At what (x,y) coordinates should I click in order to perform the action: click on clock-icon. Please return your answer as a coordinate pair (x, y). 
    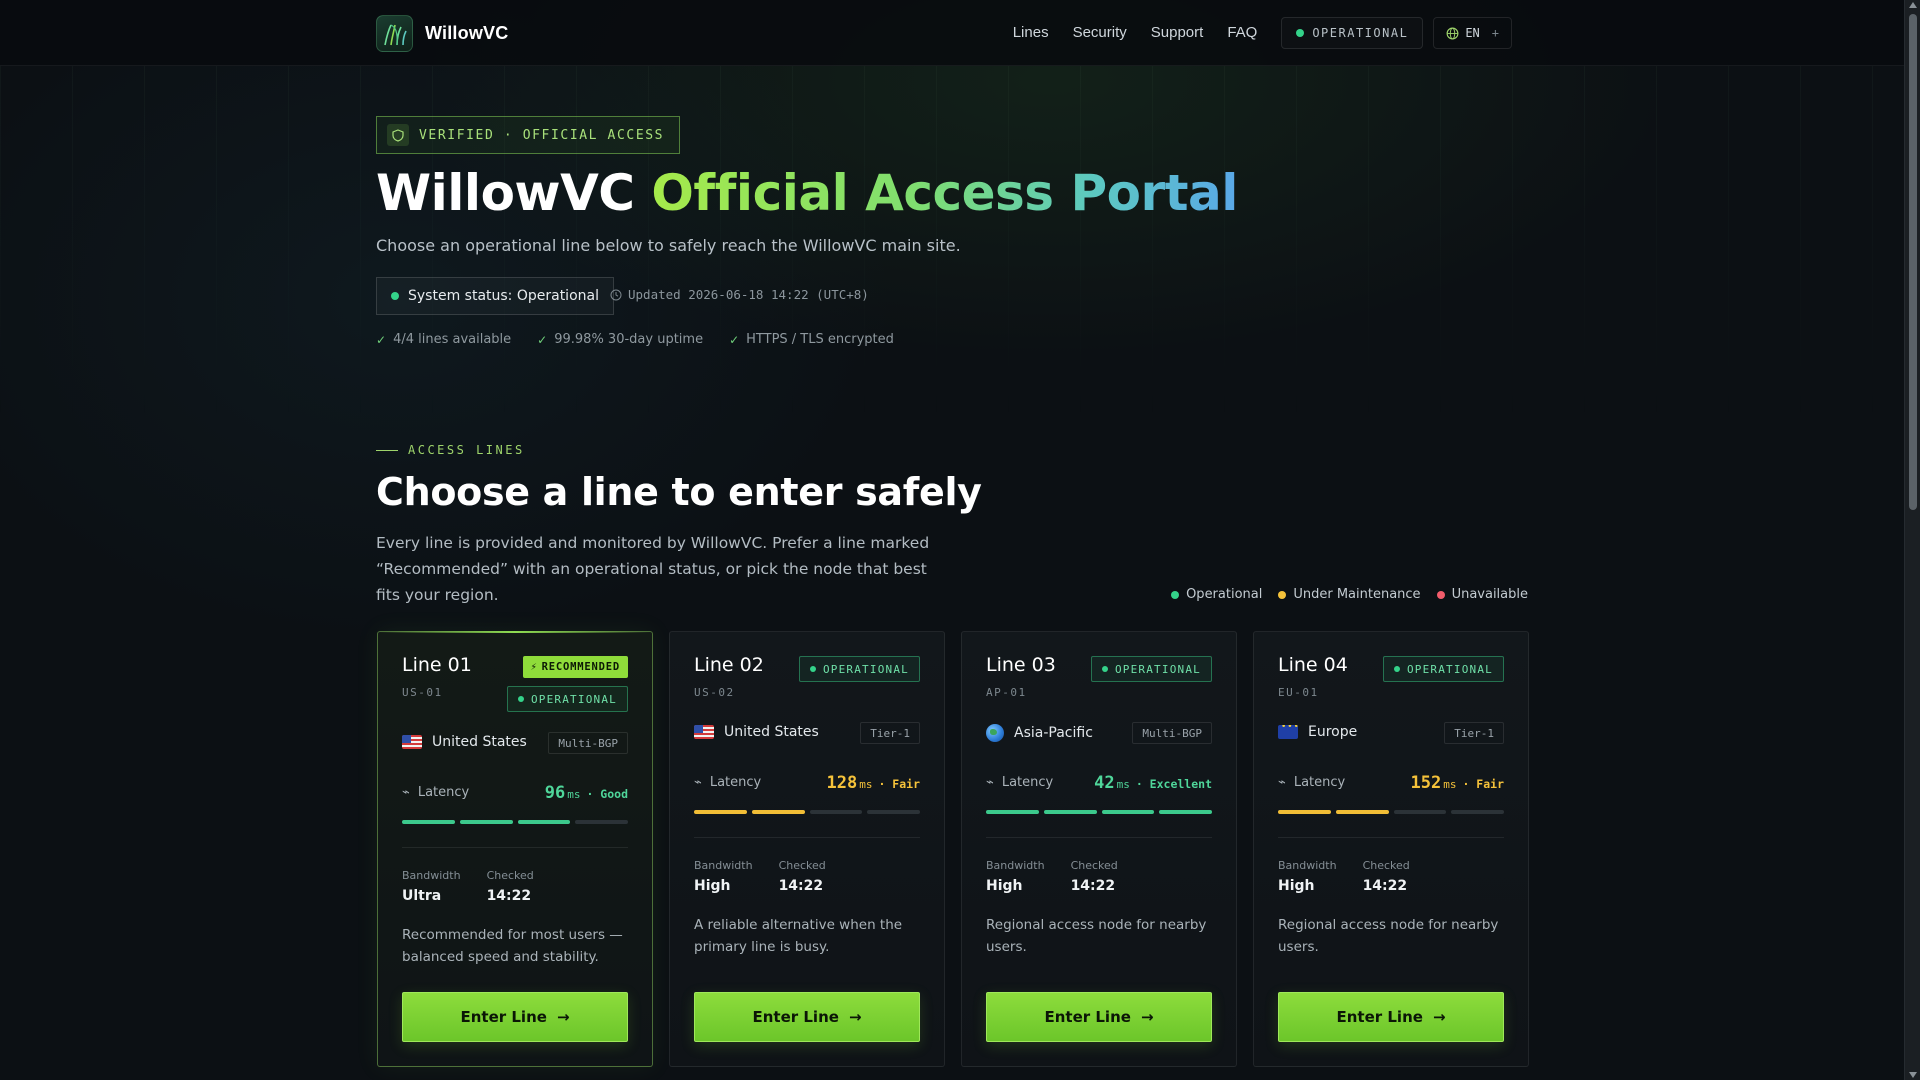
    Looking at the image, I should click on (616, 294).